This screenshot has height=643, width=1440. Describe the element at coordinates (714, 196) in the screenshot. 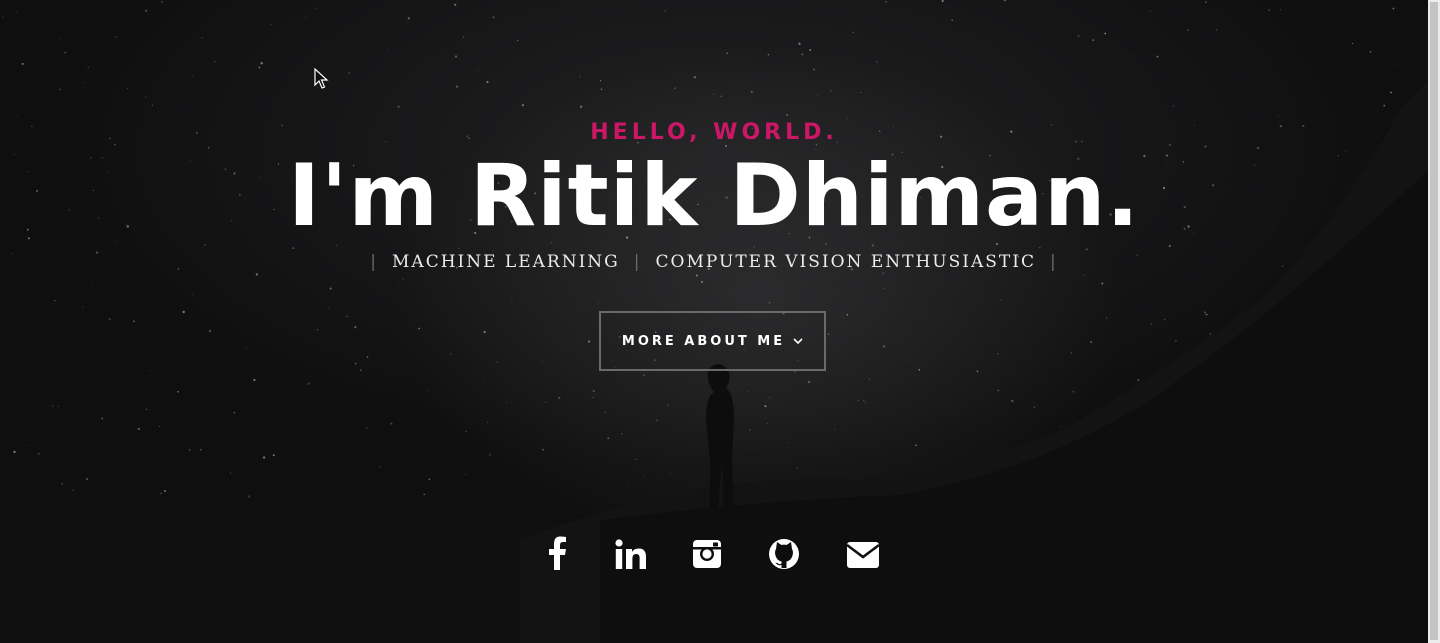

I see `hero-headline: I'm Ritik Dhiman.` at that location.